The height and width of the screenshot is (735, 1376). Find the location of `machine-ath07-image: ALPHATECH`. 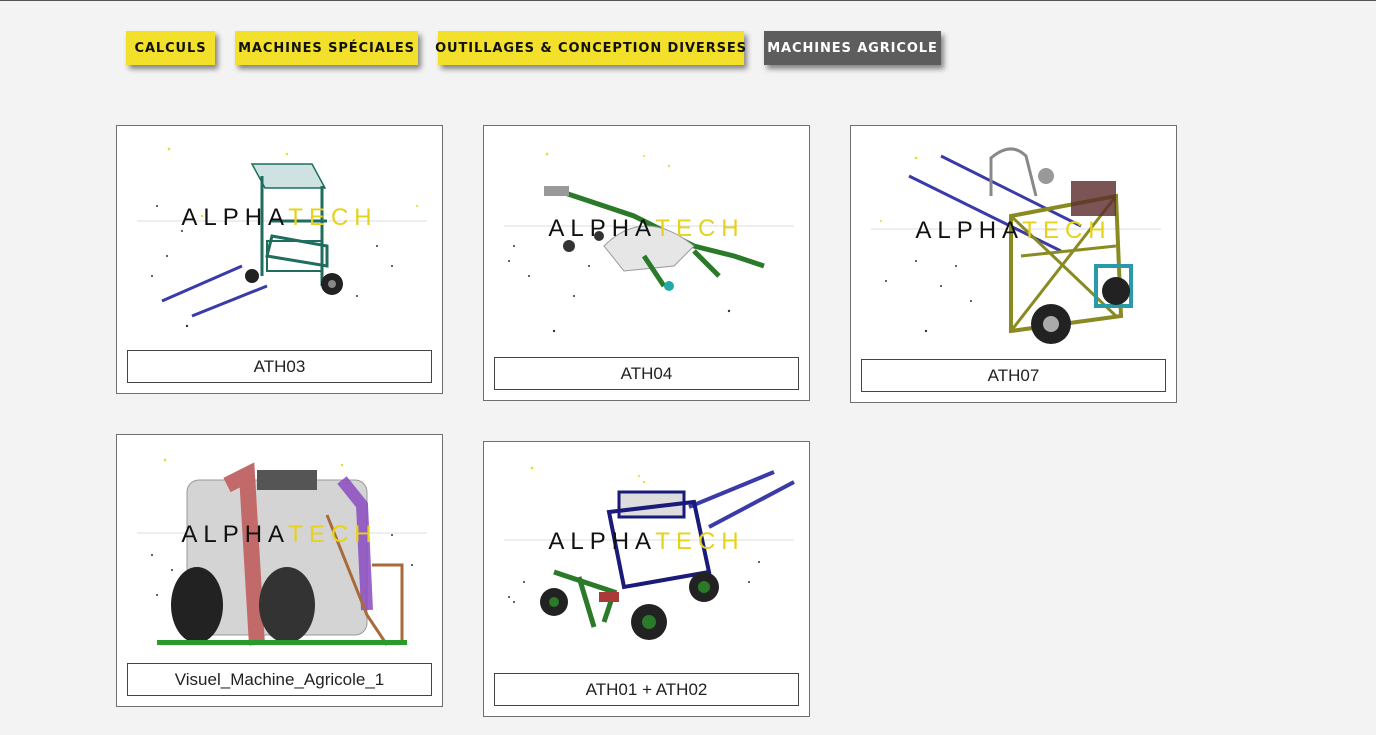

machine-ath07-image: ALPHATECH is located at coordinates (1013, 243).